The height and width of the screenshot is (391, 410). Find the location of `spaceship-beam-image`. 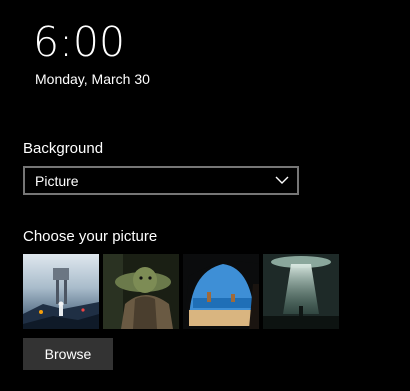

spaceship-beam-image is located at coordinates (301, 291).